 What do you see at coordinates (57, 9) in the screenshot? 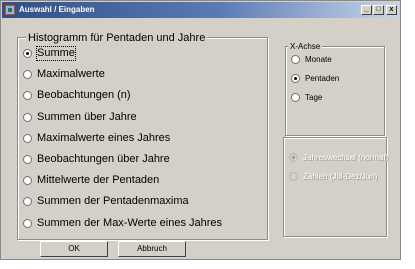
I see `window-title: Auswahl / Eingaben` at bounding box center [57, 9].